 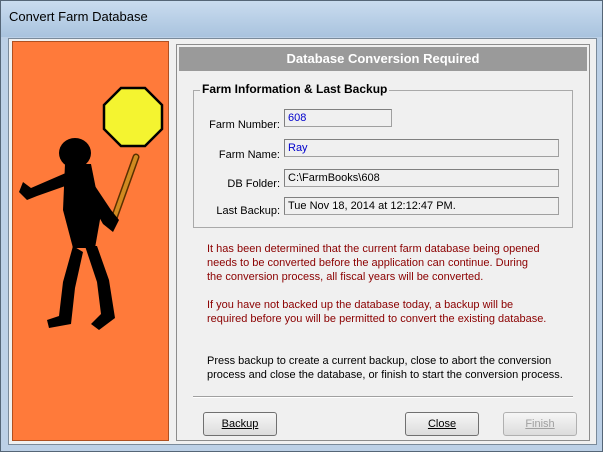 What do you see at coordinates (421, 178) in the screenshot?
I see `db-folder-field: C:\FarmBooks\608` at bounding box center [421, 178].